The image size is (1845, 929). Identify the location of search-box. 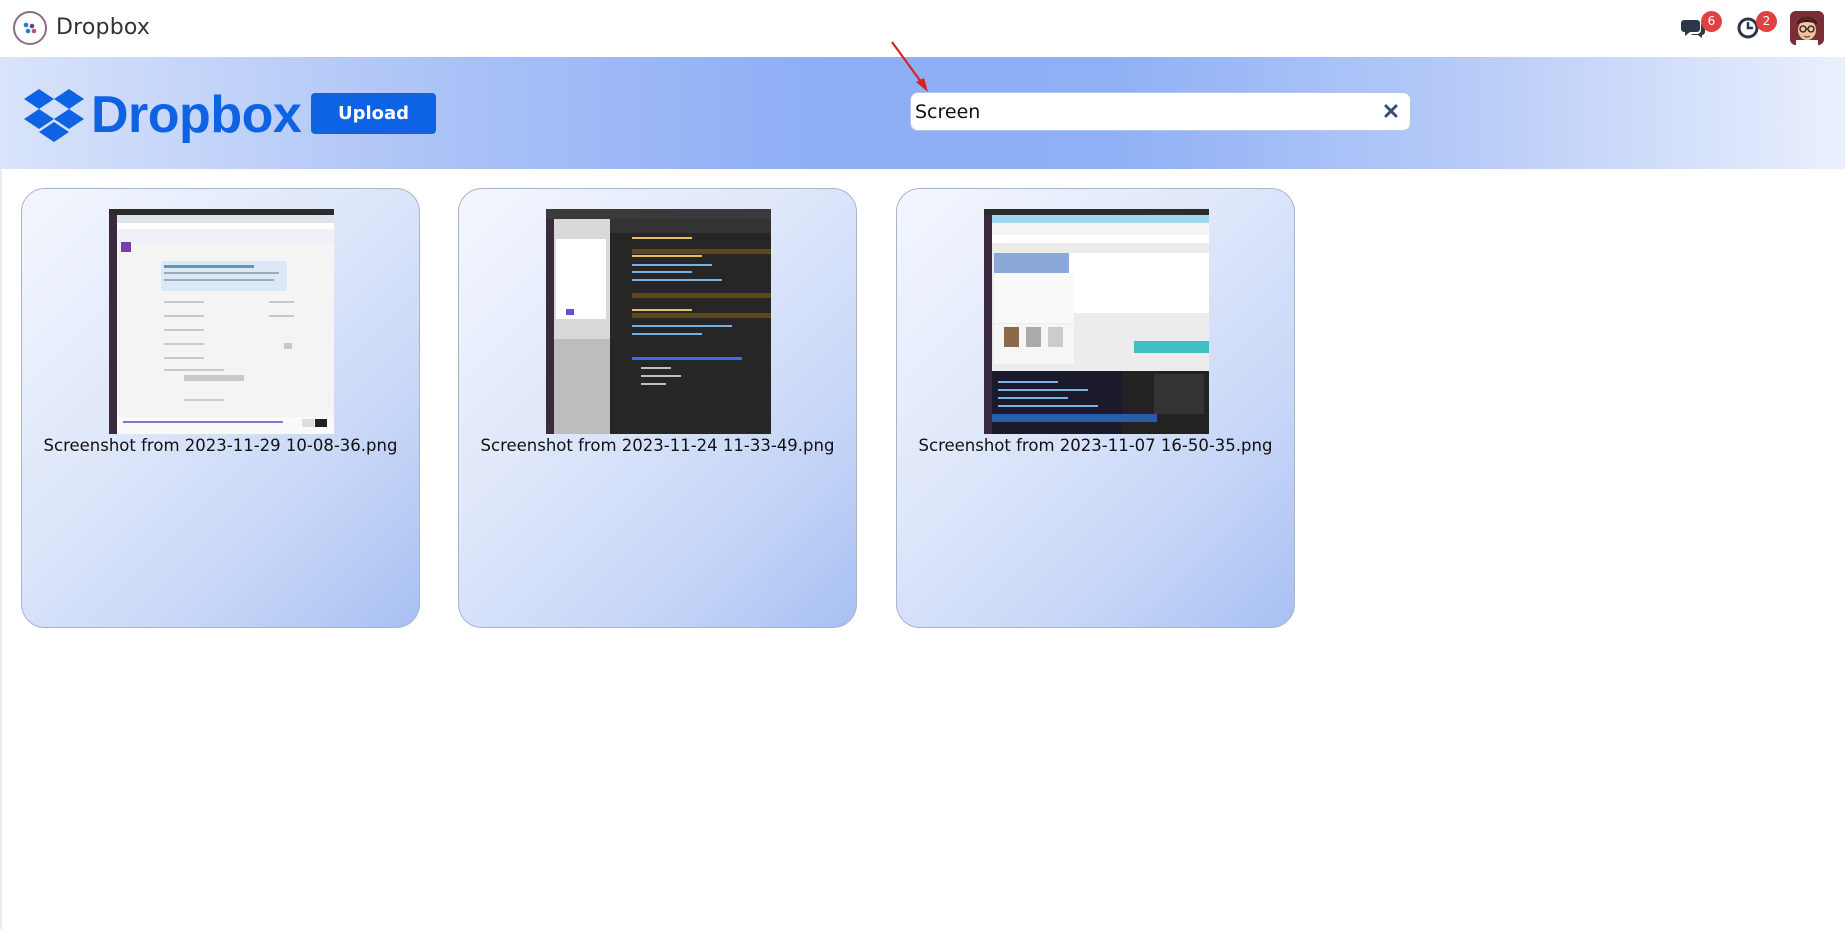
(1160, 111).